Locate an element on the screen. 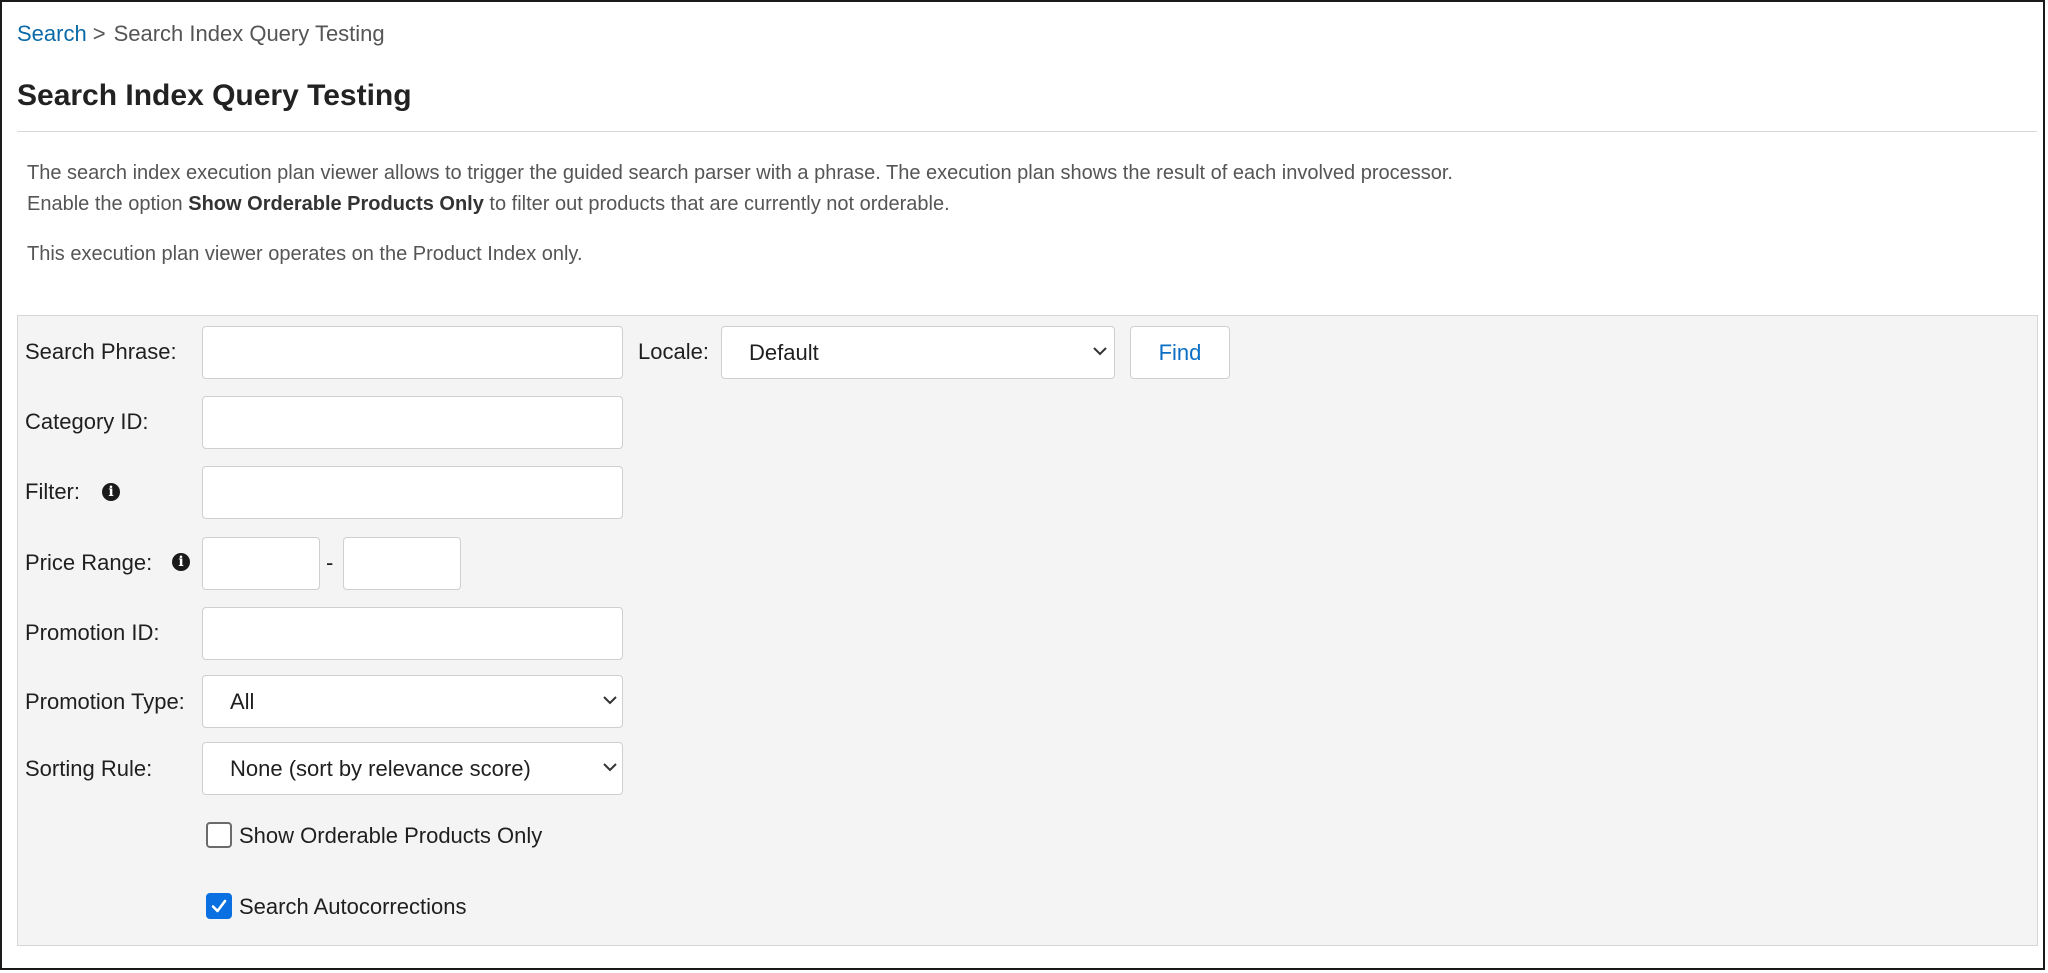 The width and height of the screenshot is (2048, 973). sorting-rule-select: None (sort by relevance score) is located at coordinates (412, 768).